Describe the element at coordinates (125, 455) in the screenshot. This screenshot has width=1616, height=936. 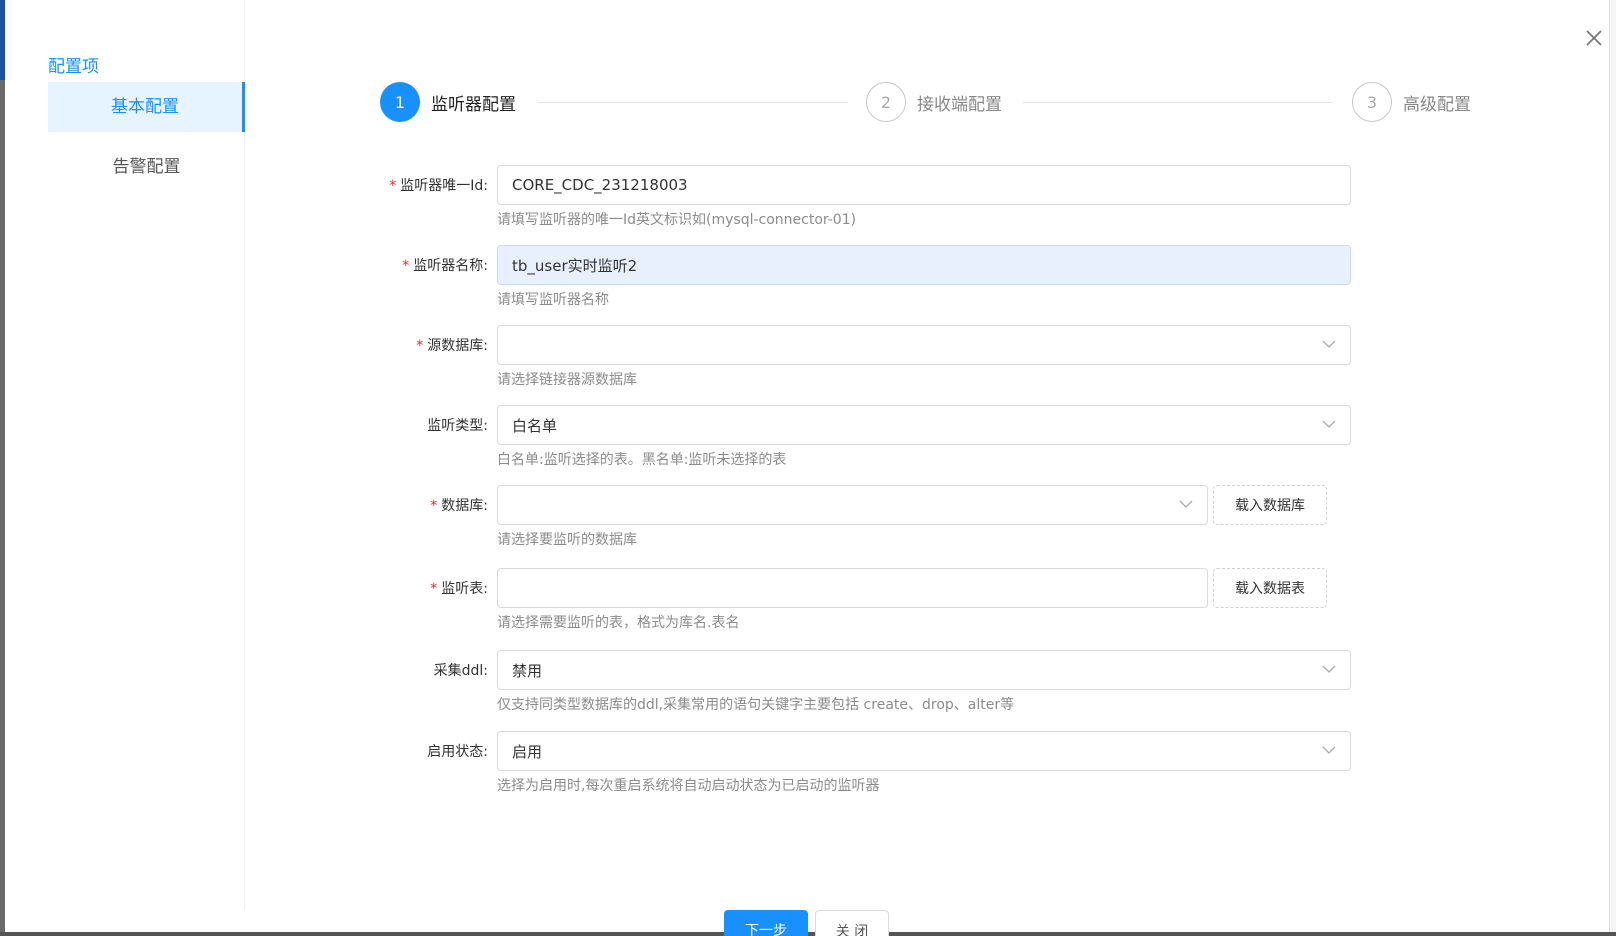
I see `config-sidebar: 配置项 基本配置 告警配置` at that location.